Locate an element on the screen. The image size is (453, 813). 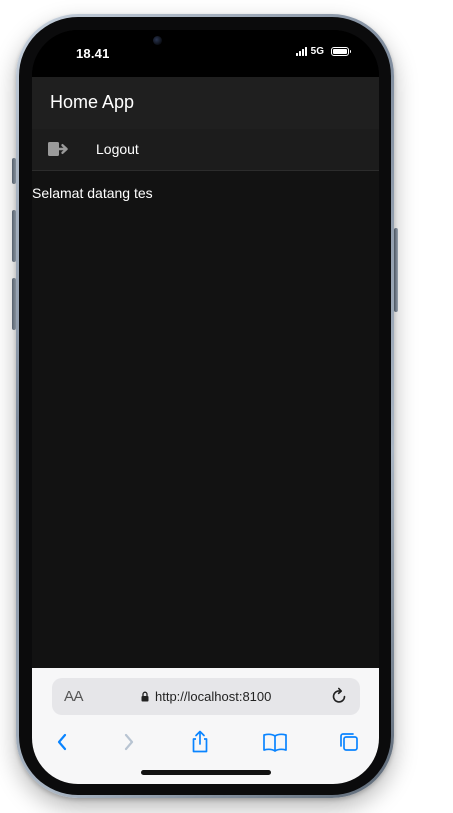
page-title: Home App is located at coordinates (92, 102).